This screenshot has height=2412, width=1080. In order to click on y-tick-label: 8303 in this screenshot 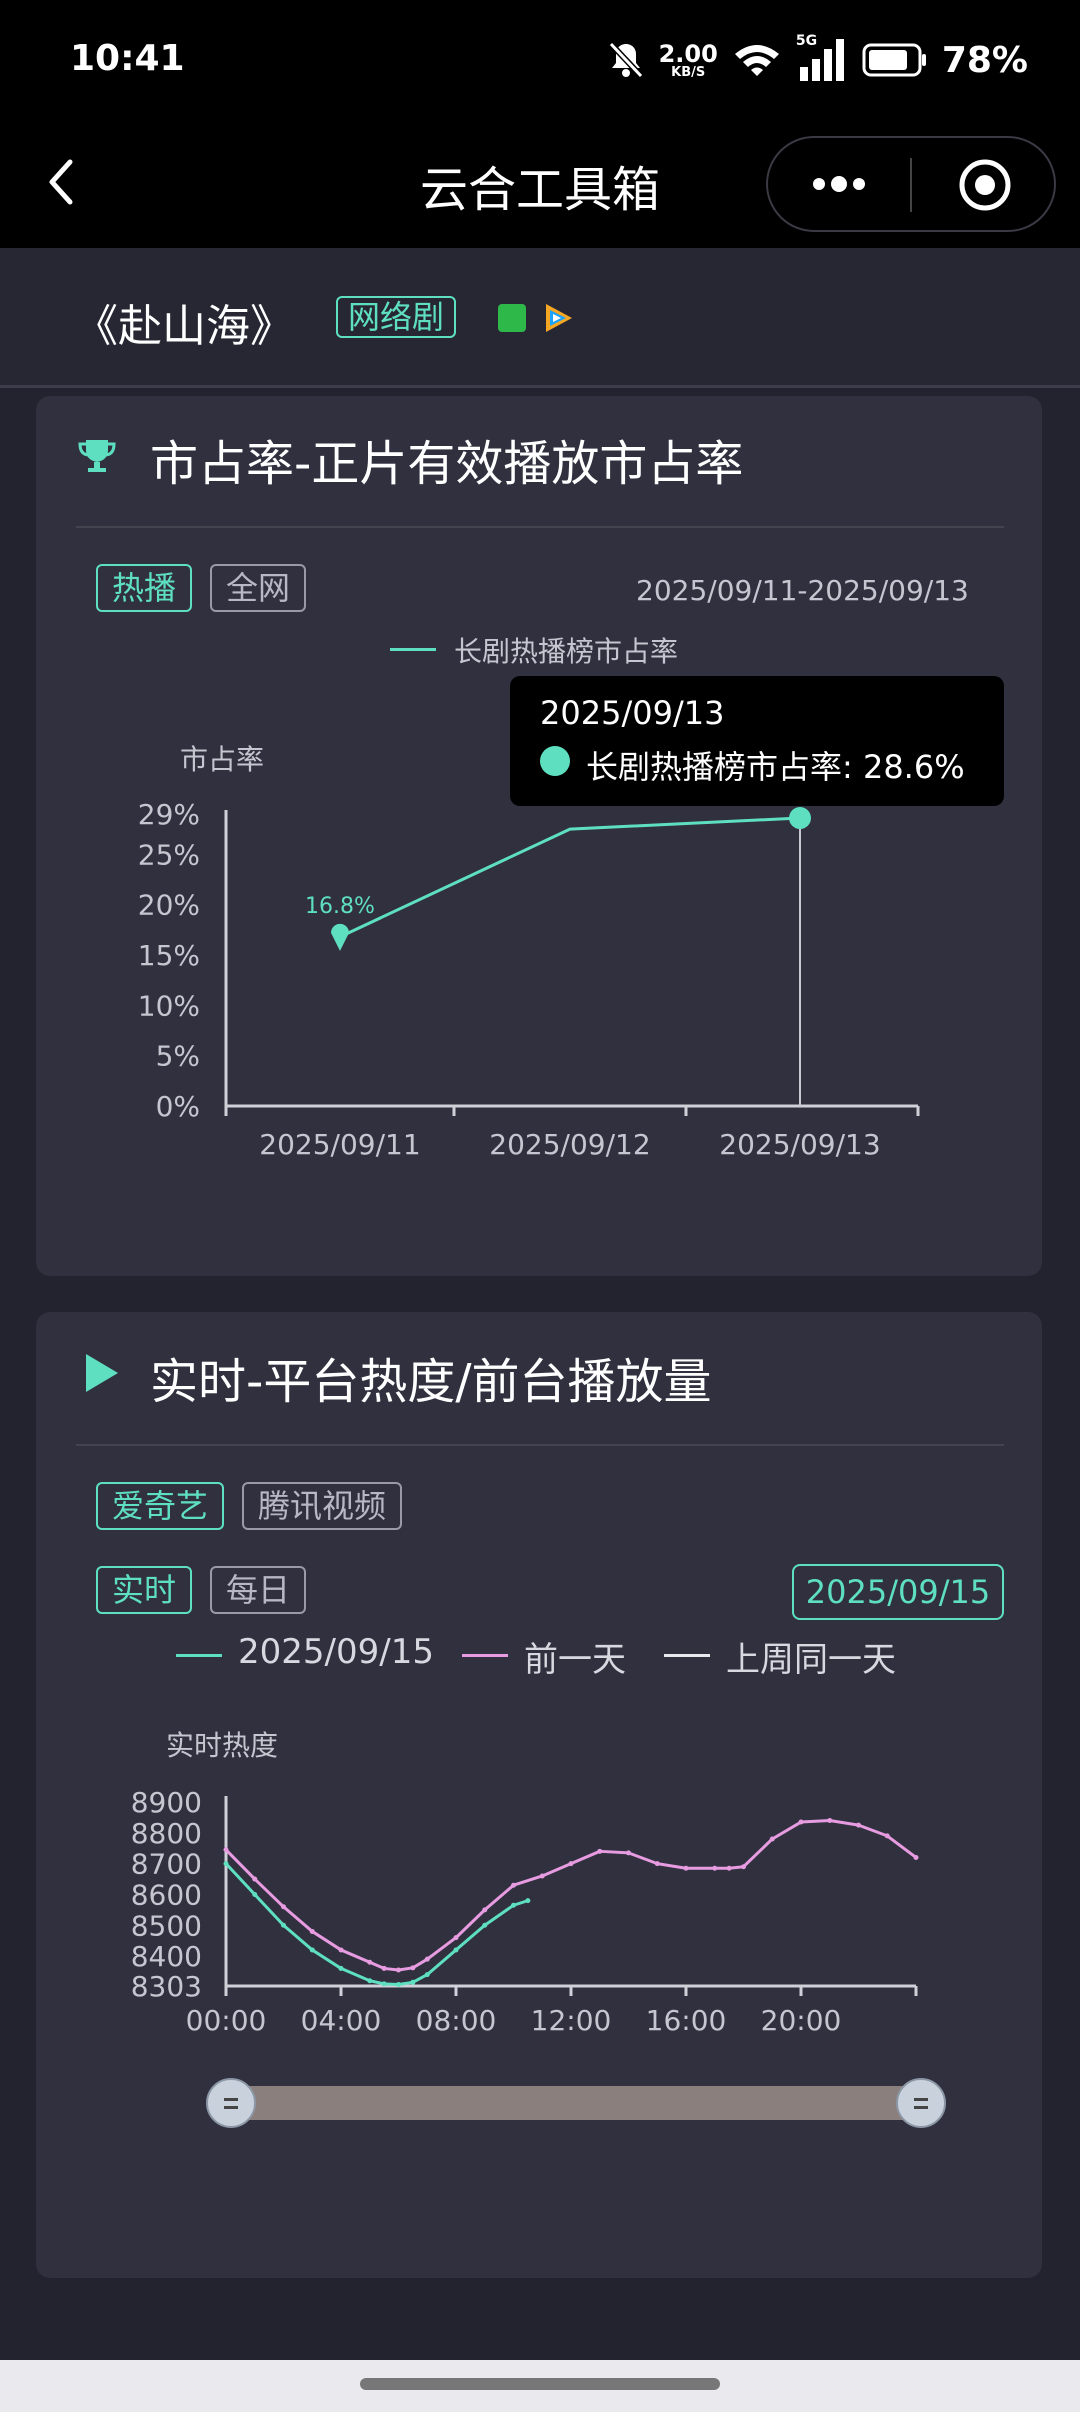, I will do `click(166, 1986)`.